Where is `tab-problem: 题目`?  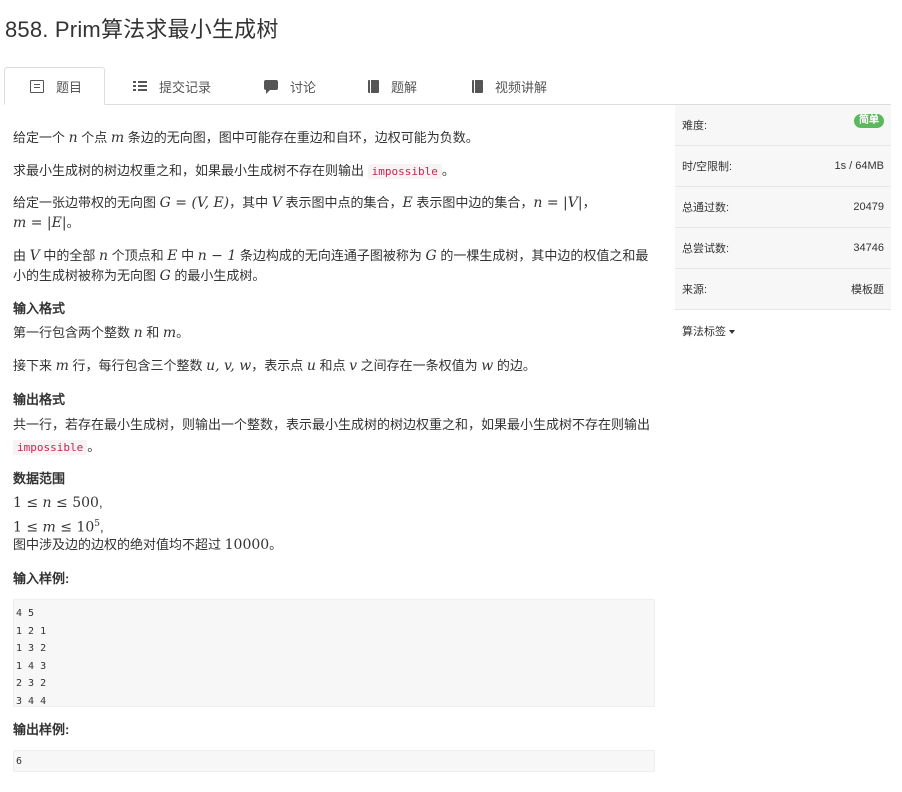 tab-problem: 题目 is located at coordinates (54, 86).